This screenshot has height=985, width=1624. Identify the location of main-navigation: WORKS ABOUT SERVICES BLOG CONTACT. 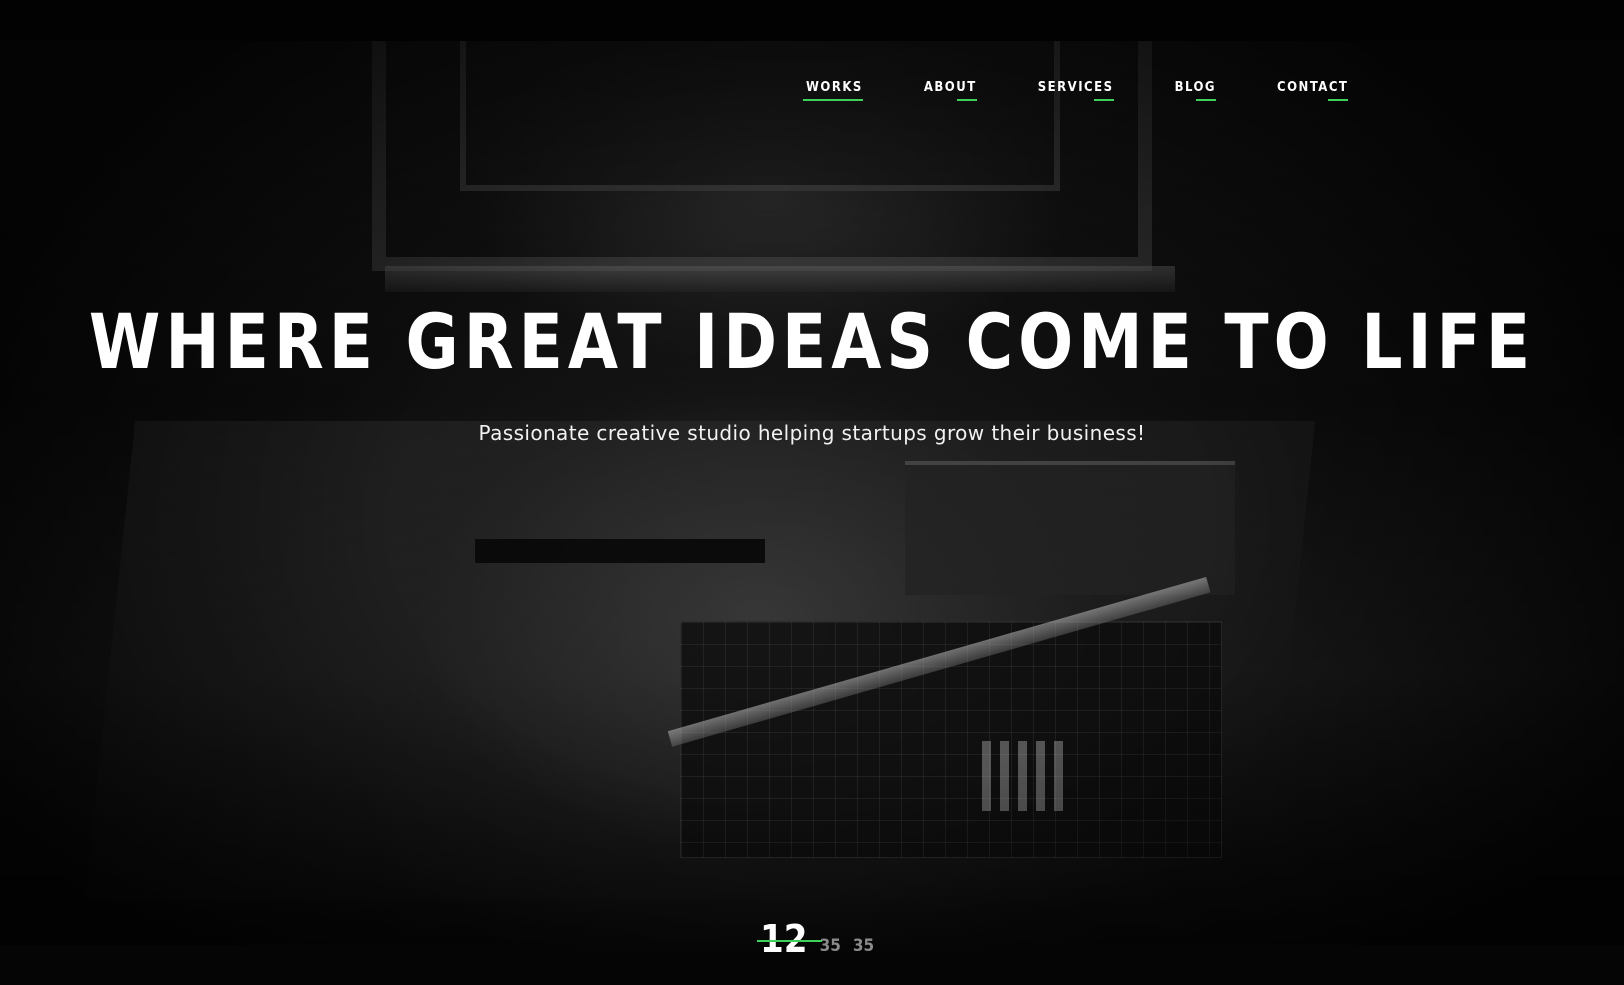
(1076, 90).